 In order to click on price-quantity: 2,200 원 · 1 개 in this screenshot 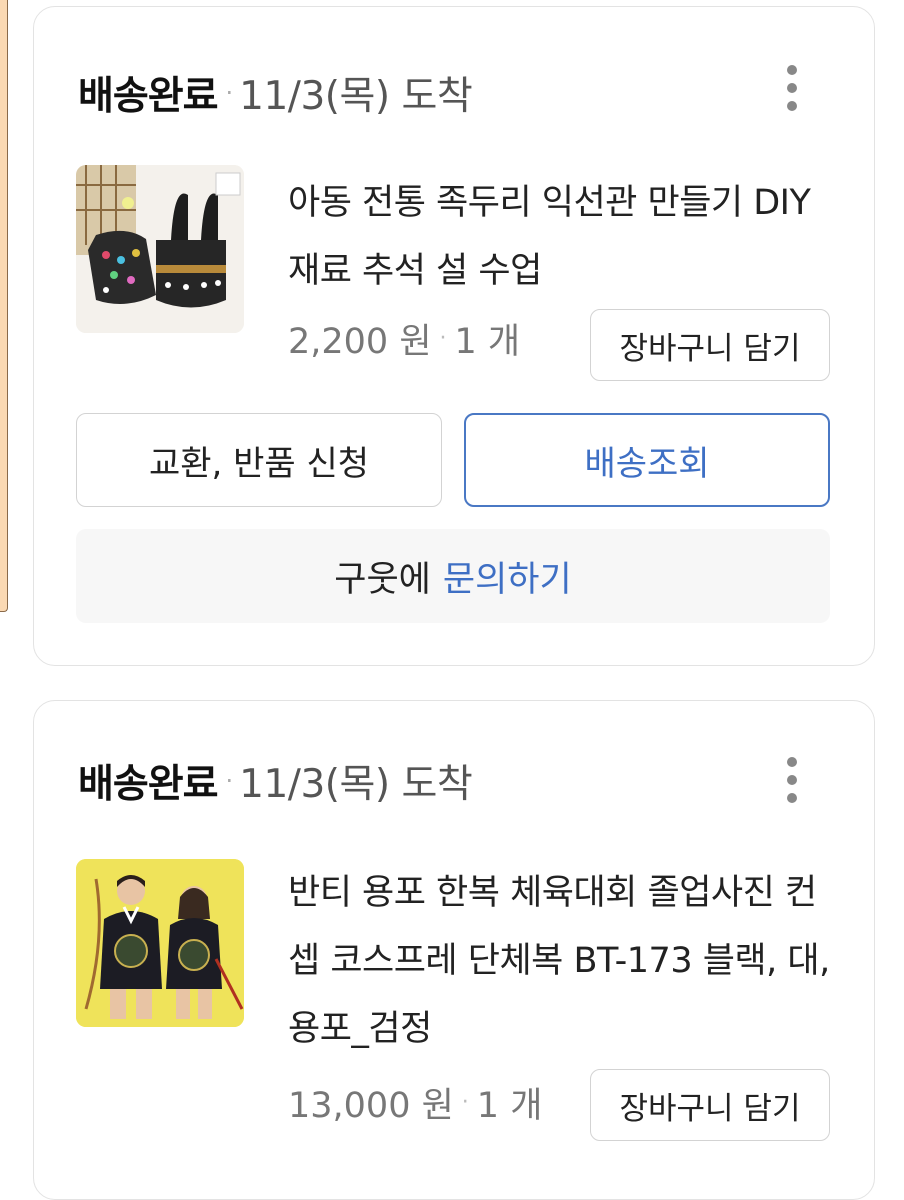, I will do `click(404, 338)`.